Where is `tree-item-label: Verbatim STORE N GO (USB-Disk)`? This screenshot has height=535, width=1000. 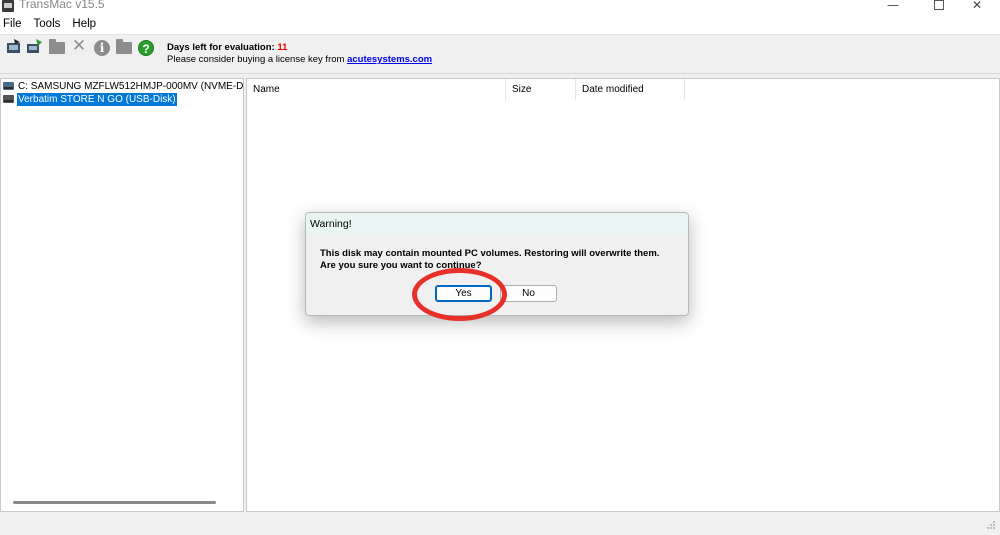
tree-item-label: Verbatim STORE N GO (USB-Disk) is located at coordinates (97, 99).